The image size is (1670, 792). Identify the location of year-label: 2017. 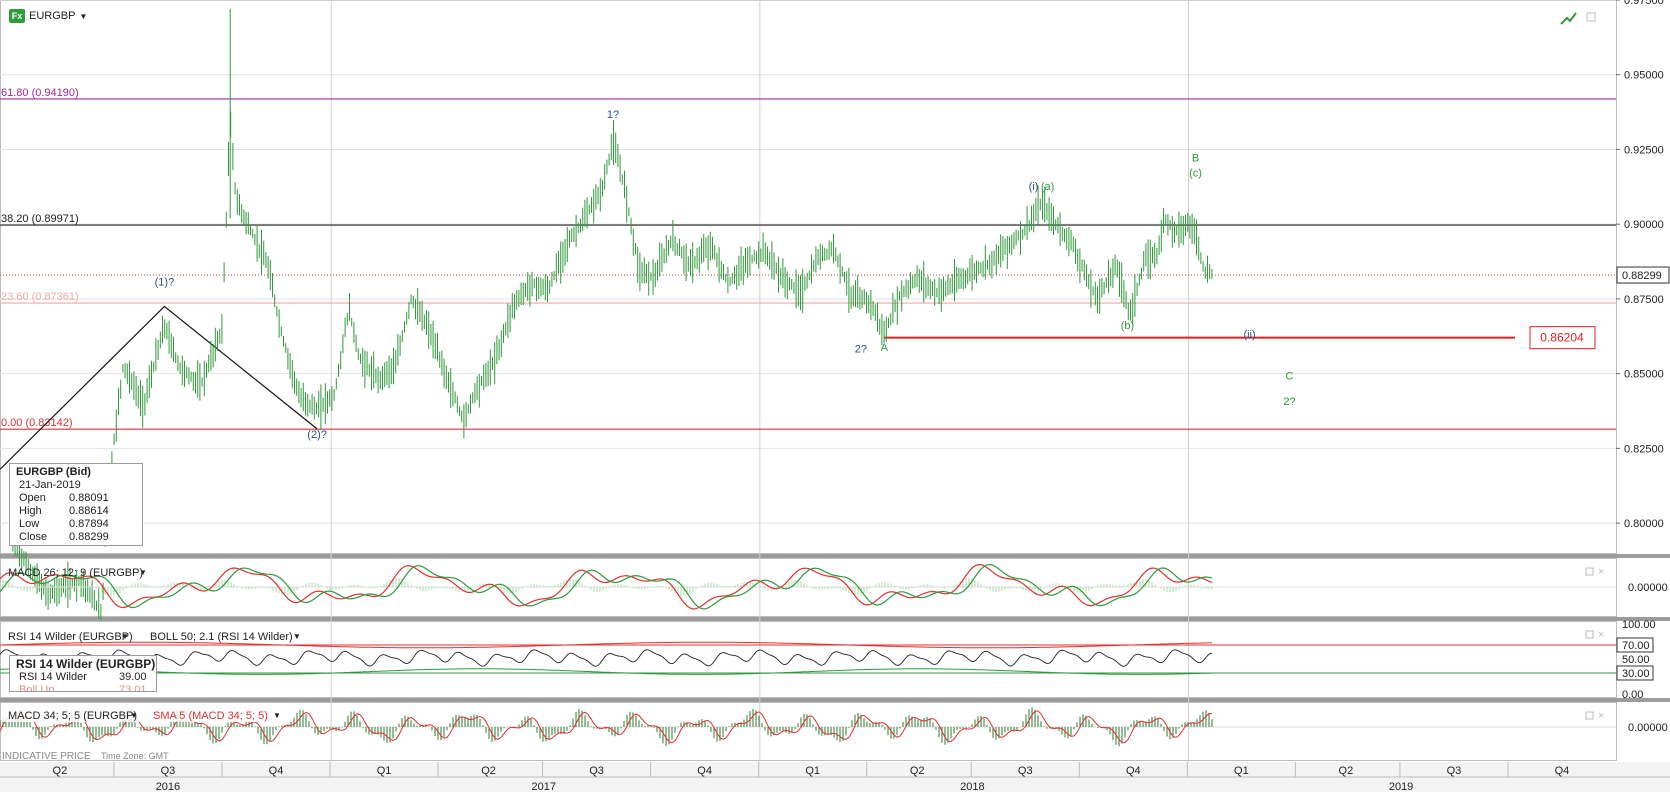
(544, 786).